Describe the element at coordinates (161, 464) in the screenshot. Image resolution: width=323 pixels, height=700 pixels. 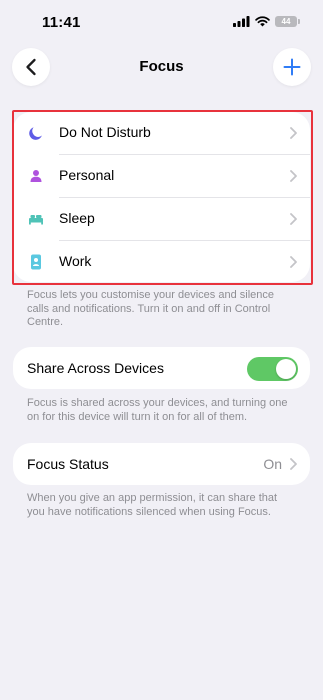
I see `focus-status-row: Focus Status On` at that location.